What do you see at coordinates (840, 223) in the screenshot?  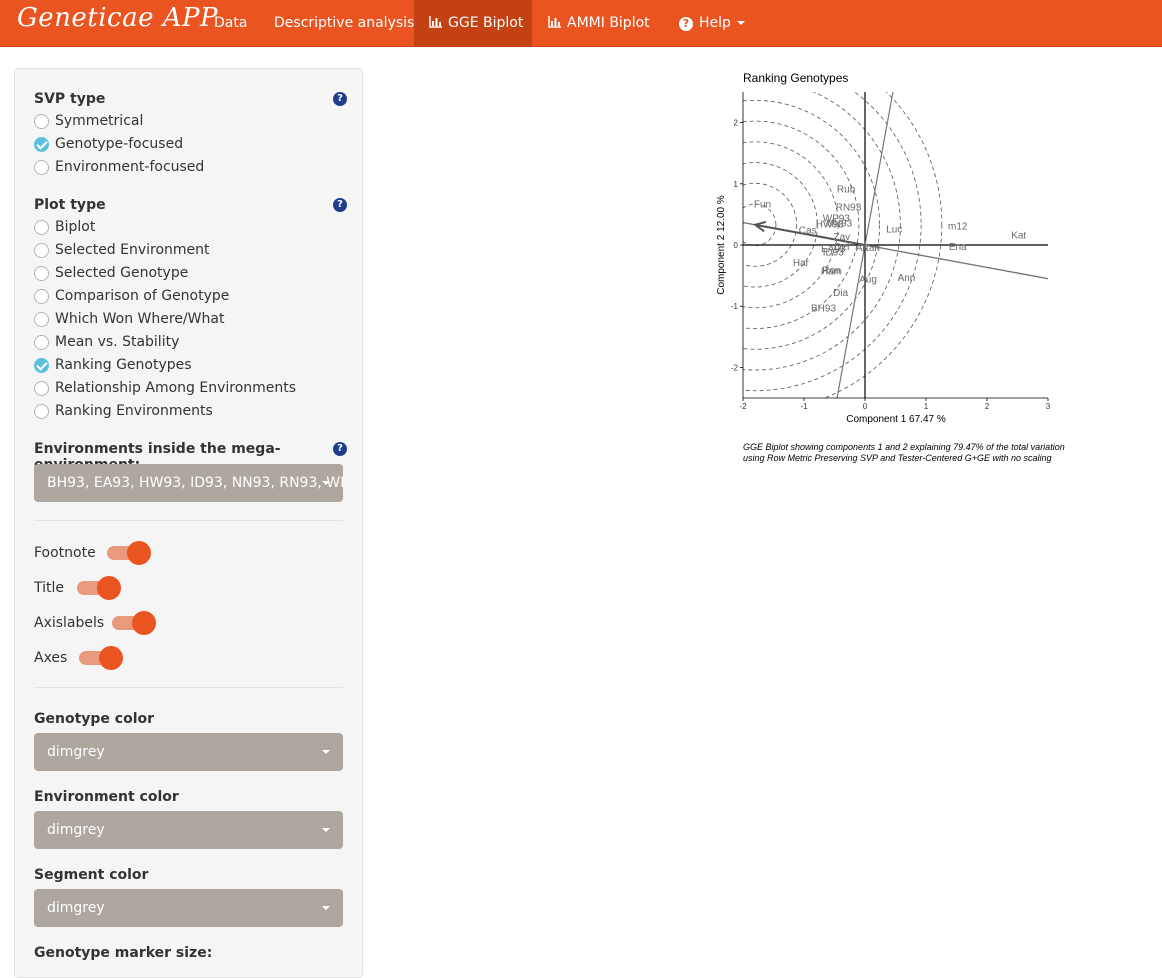 I see `genotype-label: NN93` at bounding box center [840, 223].